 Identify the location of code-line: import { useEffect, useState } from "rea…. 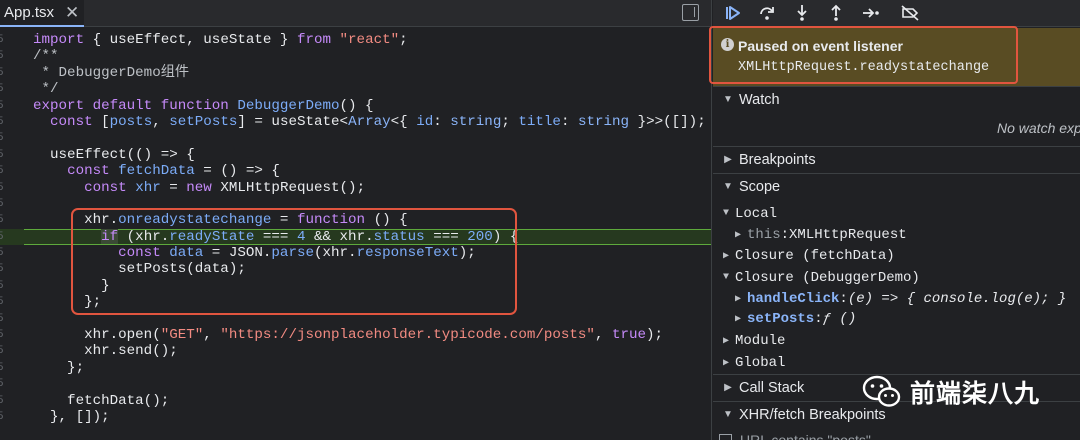
(355, 40).